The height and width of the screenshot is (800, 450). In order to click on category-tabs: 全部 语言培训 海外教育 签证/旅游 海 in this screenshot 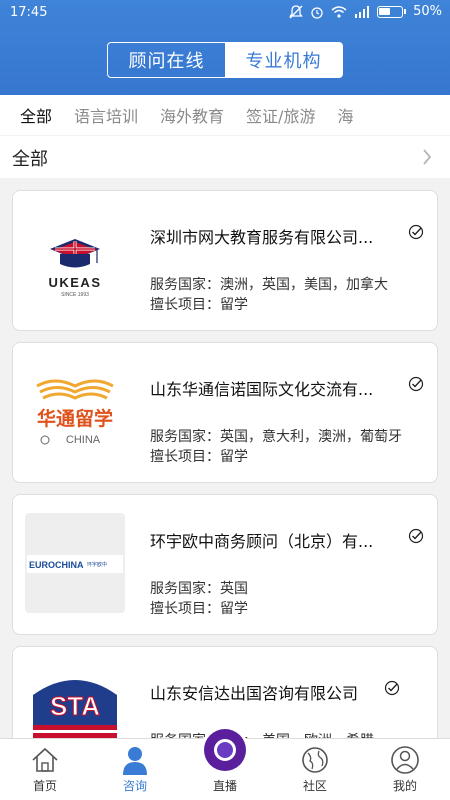, I will do `click(225, 115)`.